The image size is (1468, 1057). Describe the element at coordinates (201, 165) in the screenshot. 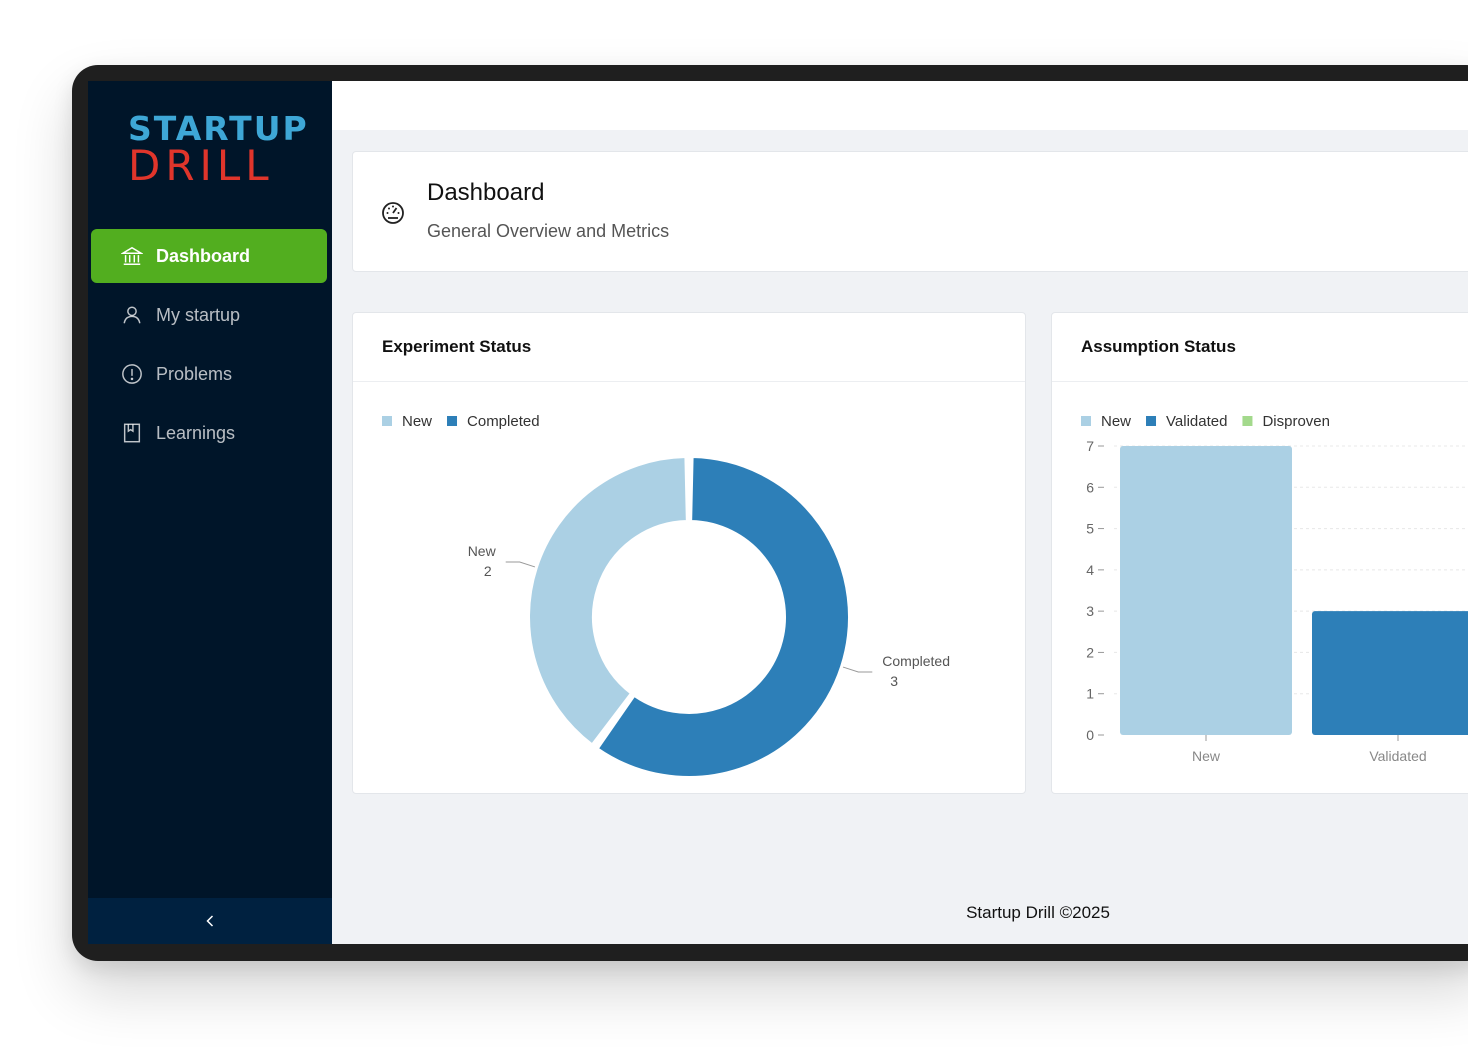

I see `logo-line-2: DRILL` at that location.